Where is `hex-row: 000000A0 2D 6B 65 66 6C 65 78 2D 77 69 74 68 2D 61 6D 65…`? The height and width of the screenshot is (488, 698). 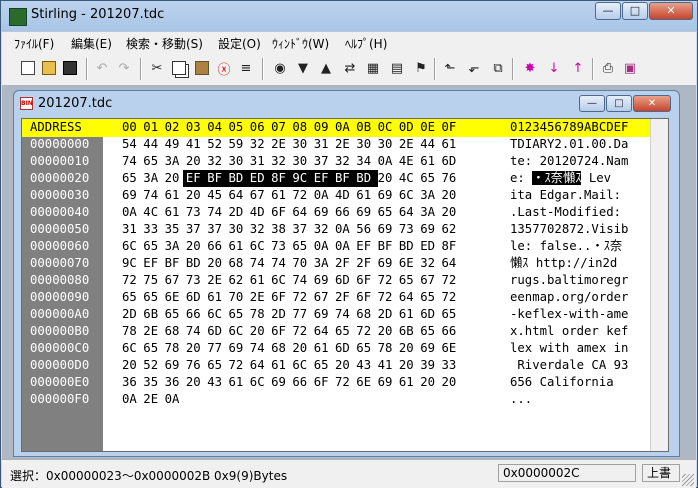
hex-row: 000000A0 2D 6B 65 66 6C 65 78 2D 77 69 74 68 2D 61 6D 65… is located at coordinates (345, 314).